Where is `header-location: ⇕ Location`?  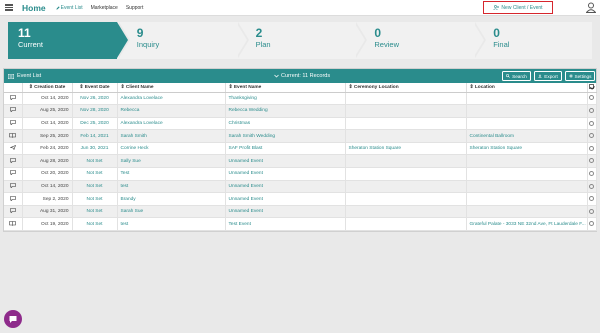
header-location: ⇕ Location is located at coordinates (527, 88).